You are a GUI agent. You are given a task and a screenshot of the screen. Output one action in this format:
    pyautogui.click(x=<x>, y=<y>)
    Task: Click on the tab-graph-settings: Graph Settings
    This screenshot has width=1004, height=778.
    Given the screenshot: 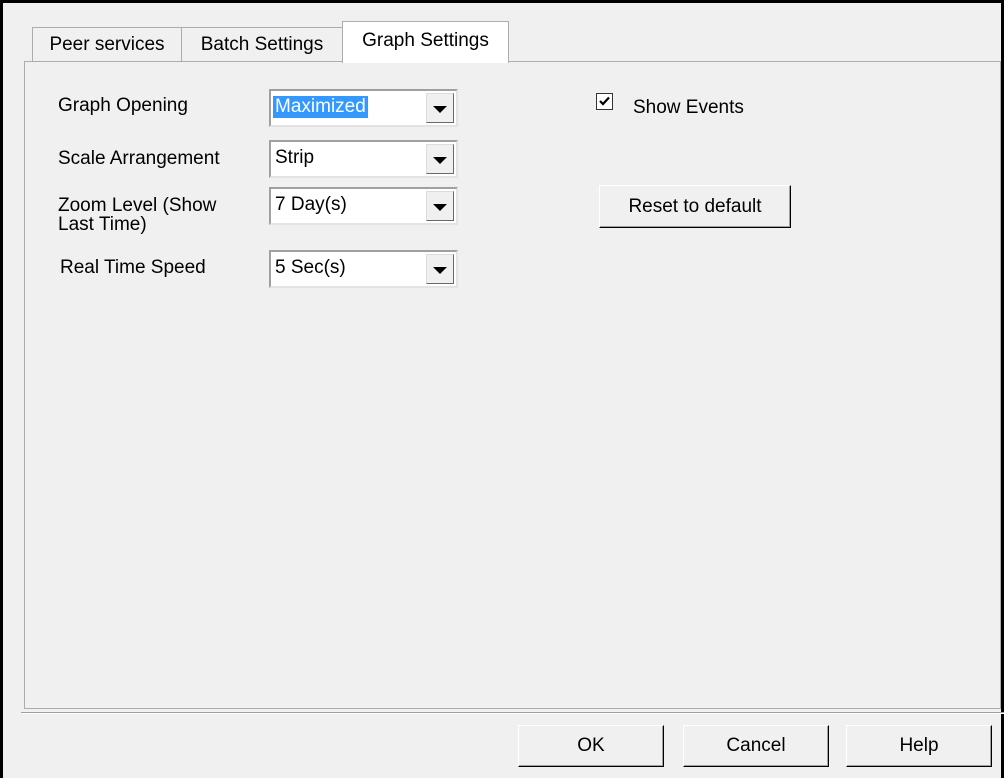 What is the action you would take?
    pyautogui.click(x=425, y=42)
    